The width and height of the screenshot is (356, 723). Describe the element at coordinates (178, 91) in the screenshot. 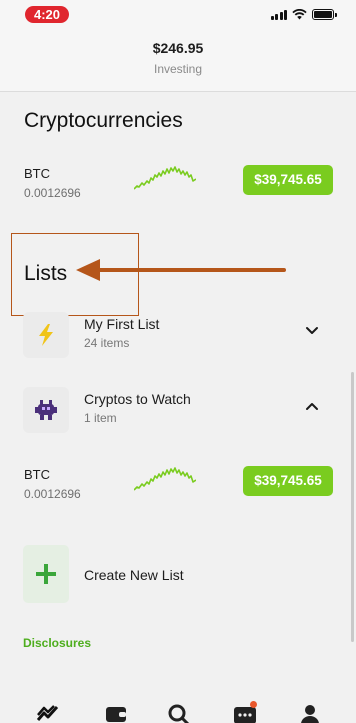

I see `header-divider` at that location.